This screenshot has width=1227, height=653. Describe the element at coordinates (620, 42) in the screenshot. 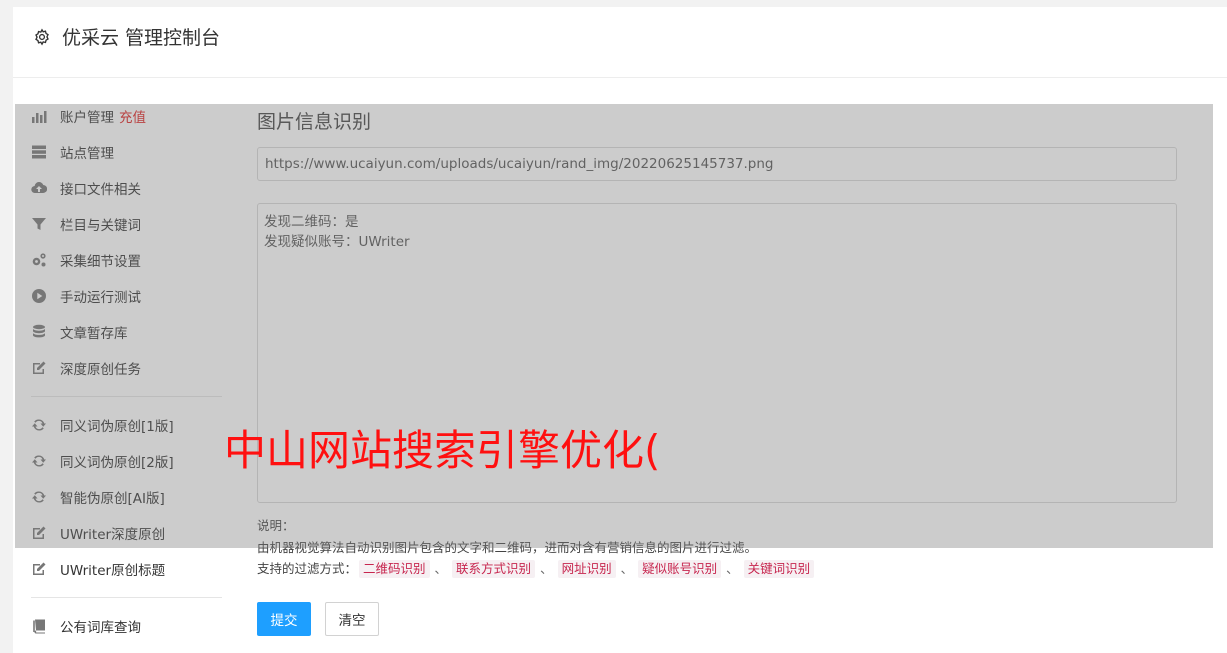

I see `header-bar: 优采云 管理控制台` at that location.